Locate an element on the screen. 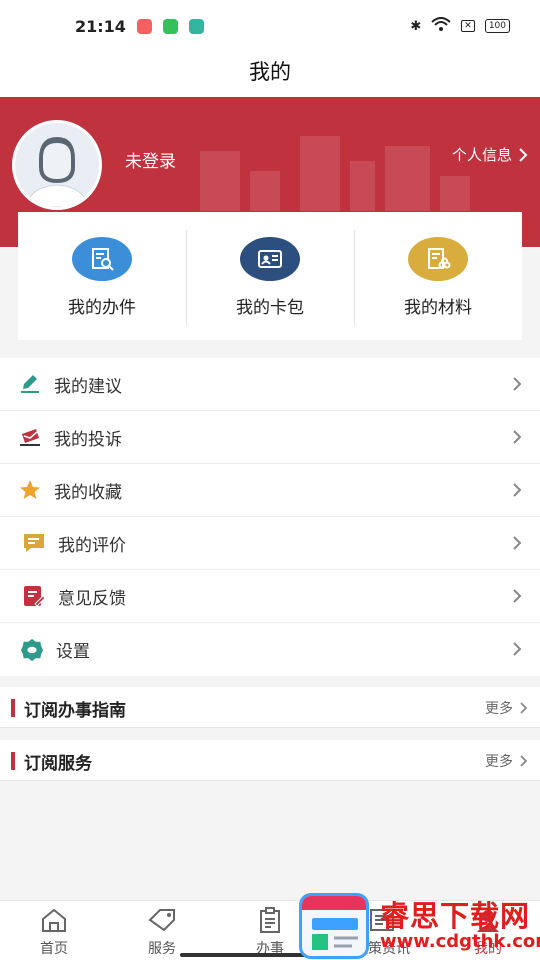 This screenshot has width=540, height=960. tag-icon is located at coordinates (162, 920).